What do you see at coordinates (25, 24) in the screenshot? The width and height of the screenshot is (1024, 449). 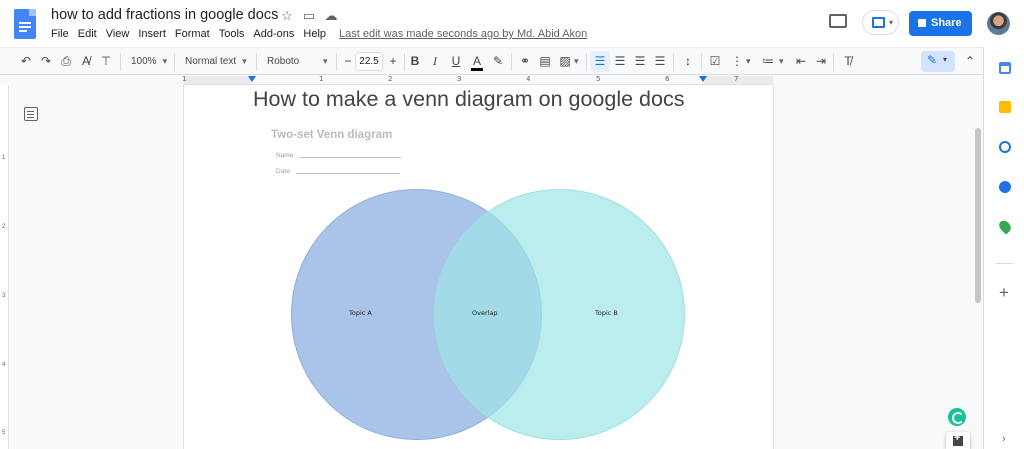 I see `docs-logo-icon` at bounding box center [25, 24].